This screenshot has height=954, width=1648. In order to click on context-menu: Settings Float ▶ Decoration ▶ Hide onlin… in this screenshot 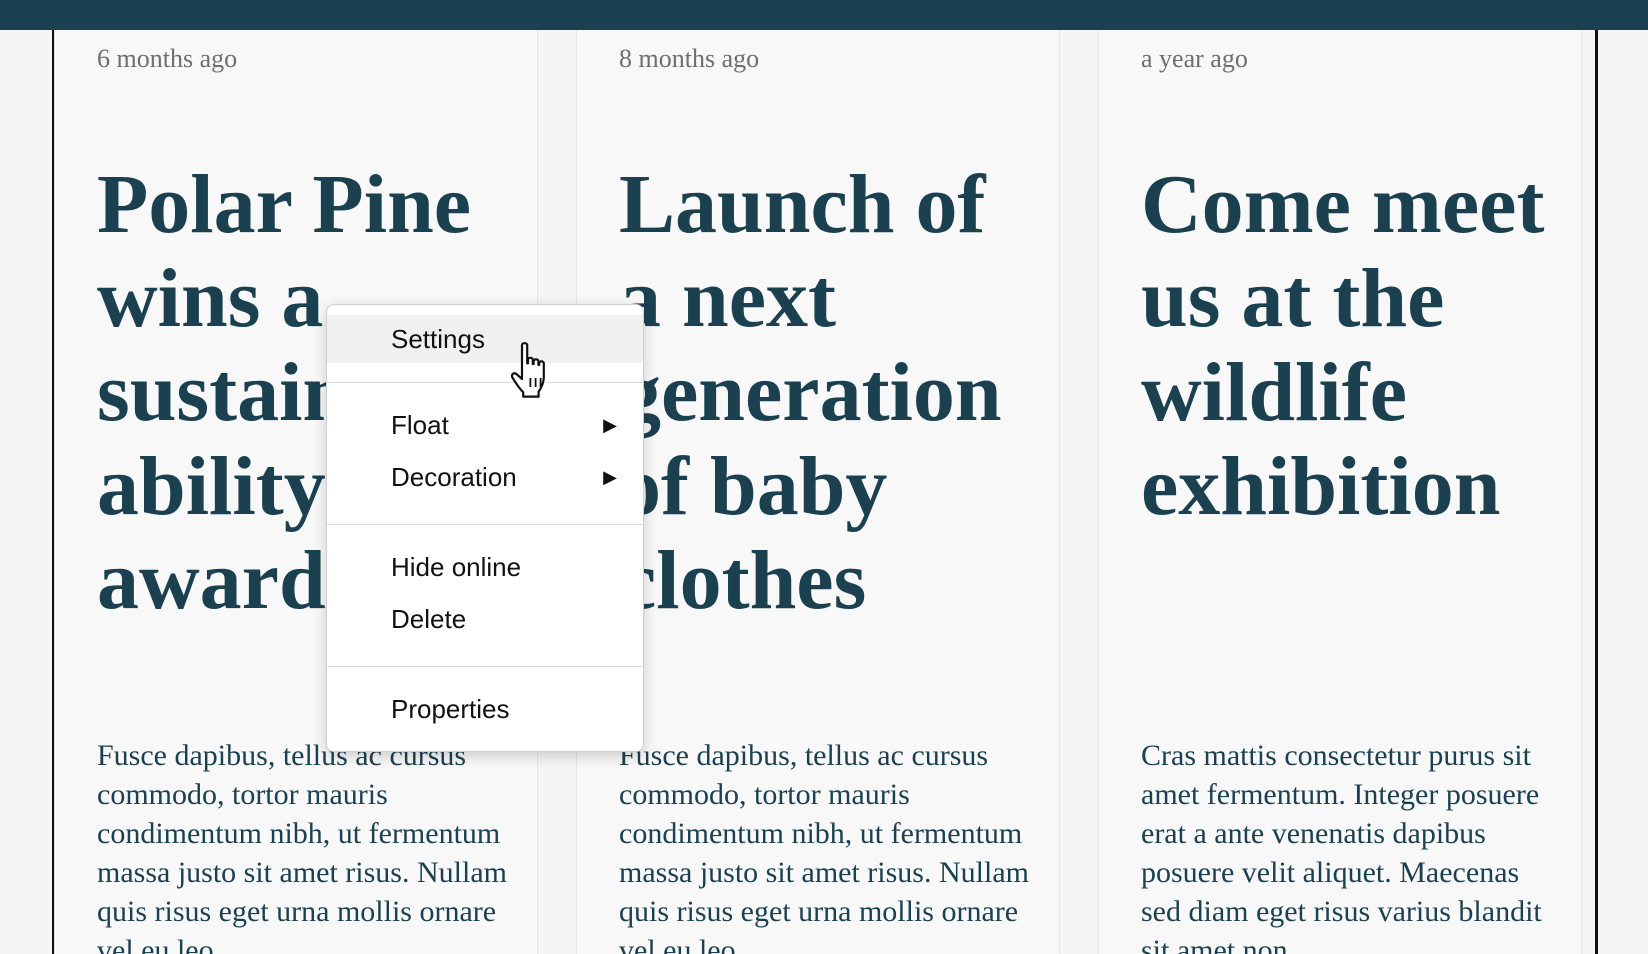, I will do `click(485, 528)`.